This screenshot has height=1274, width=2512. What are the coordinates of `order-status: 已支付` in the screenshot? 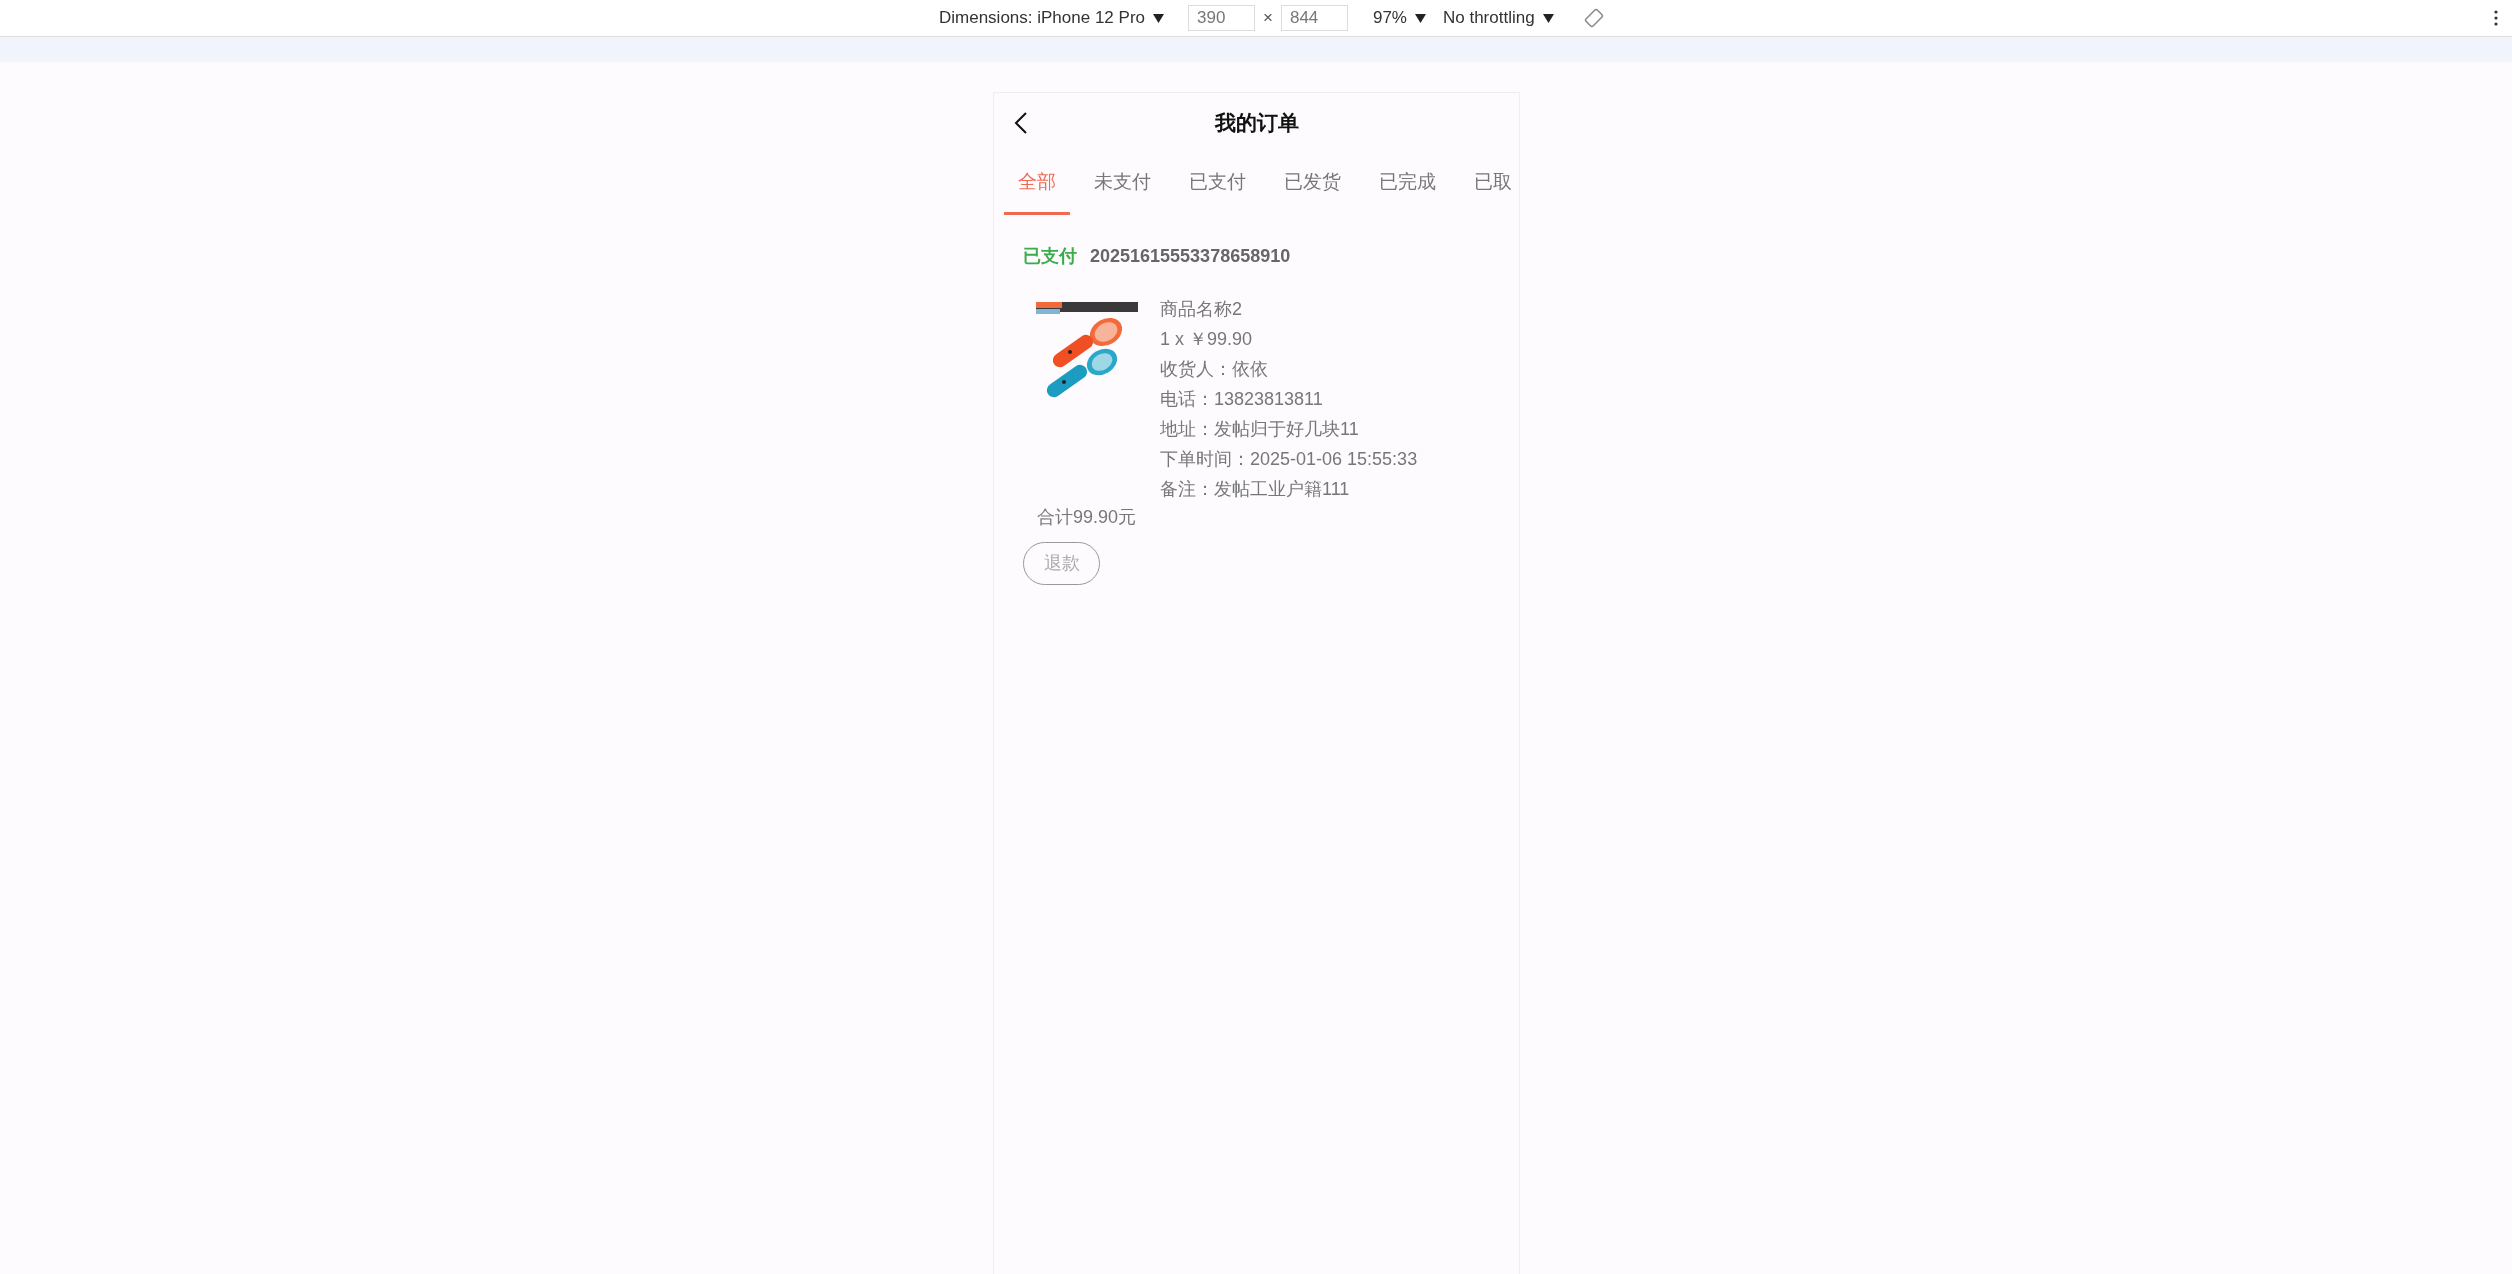 It's located at (1050, 256).